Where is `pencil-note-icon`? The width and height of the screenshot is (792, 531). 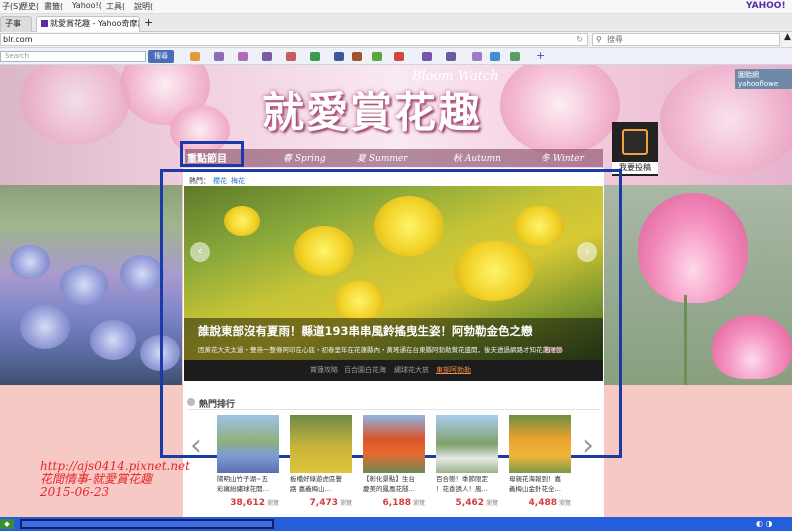
pencil-note-icon is located at coordinates (635, 142).